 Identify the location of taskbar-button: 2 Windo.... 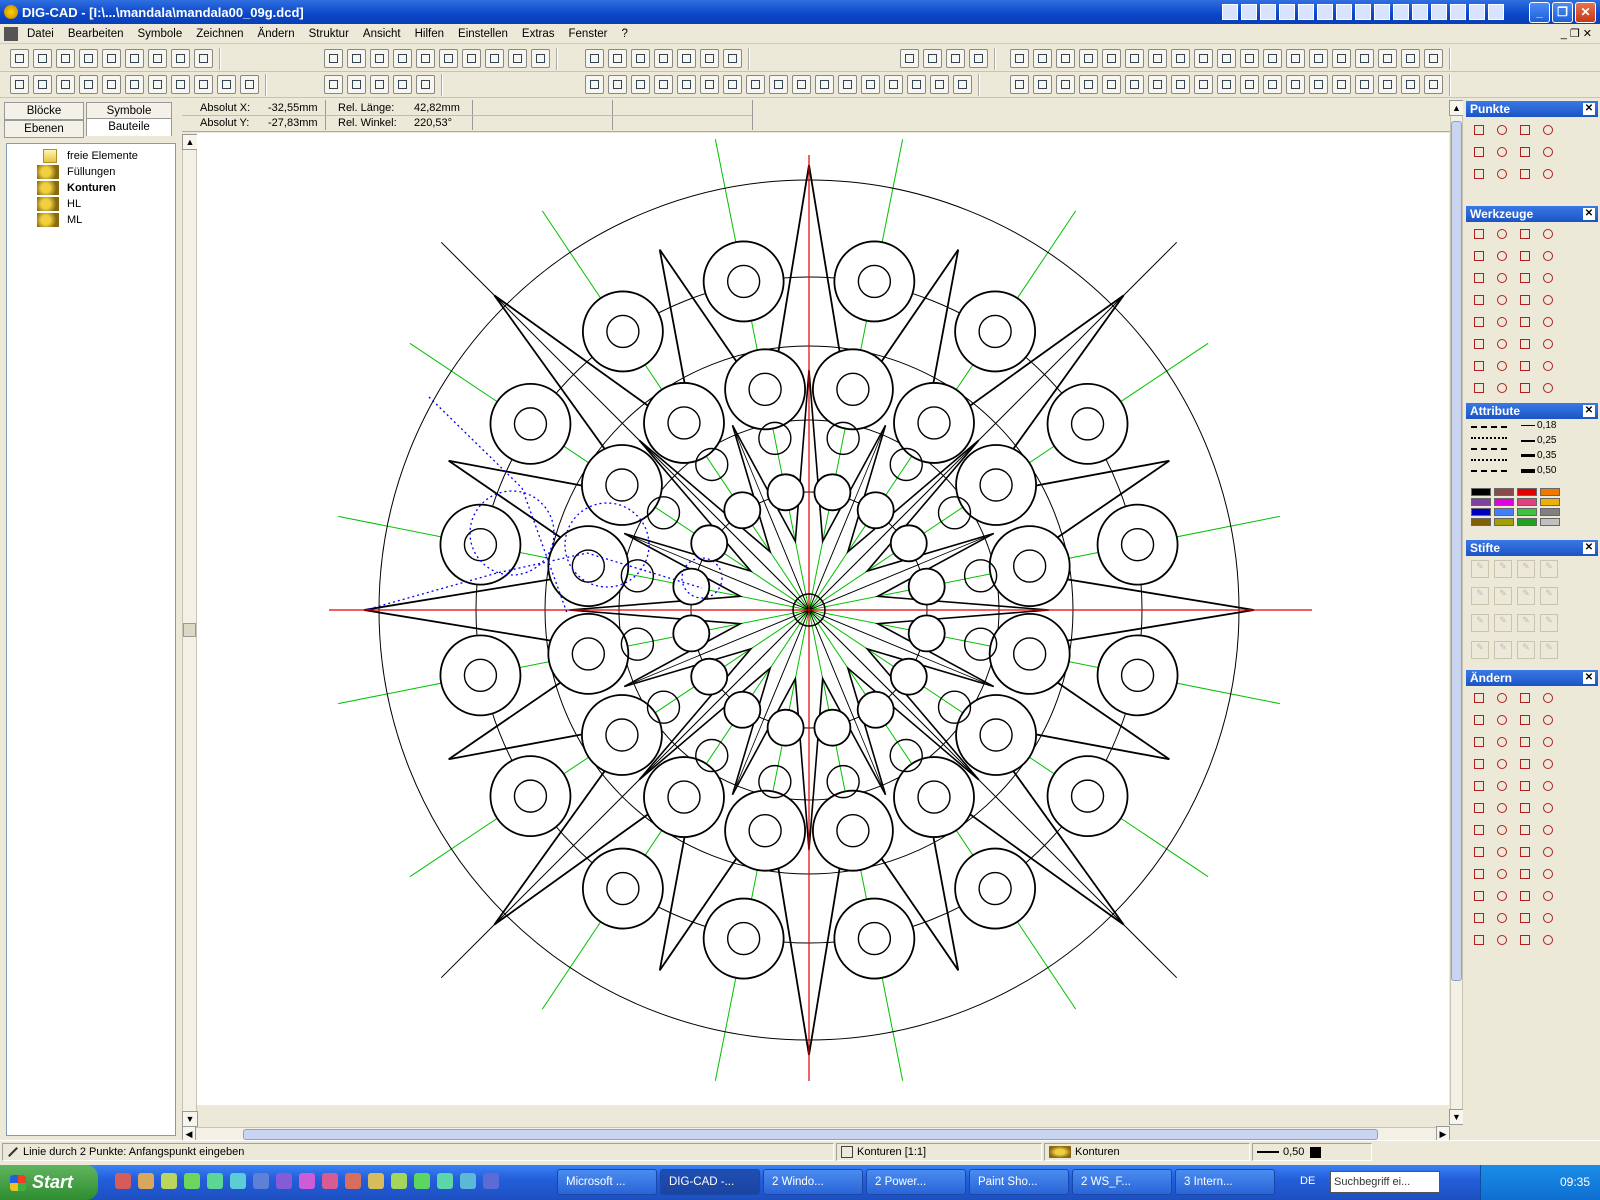
(813, 1182).